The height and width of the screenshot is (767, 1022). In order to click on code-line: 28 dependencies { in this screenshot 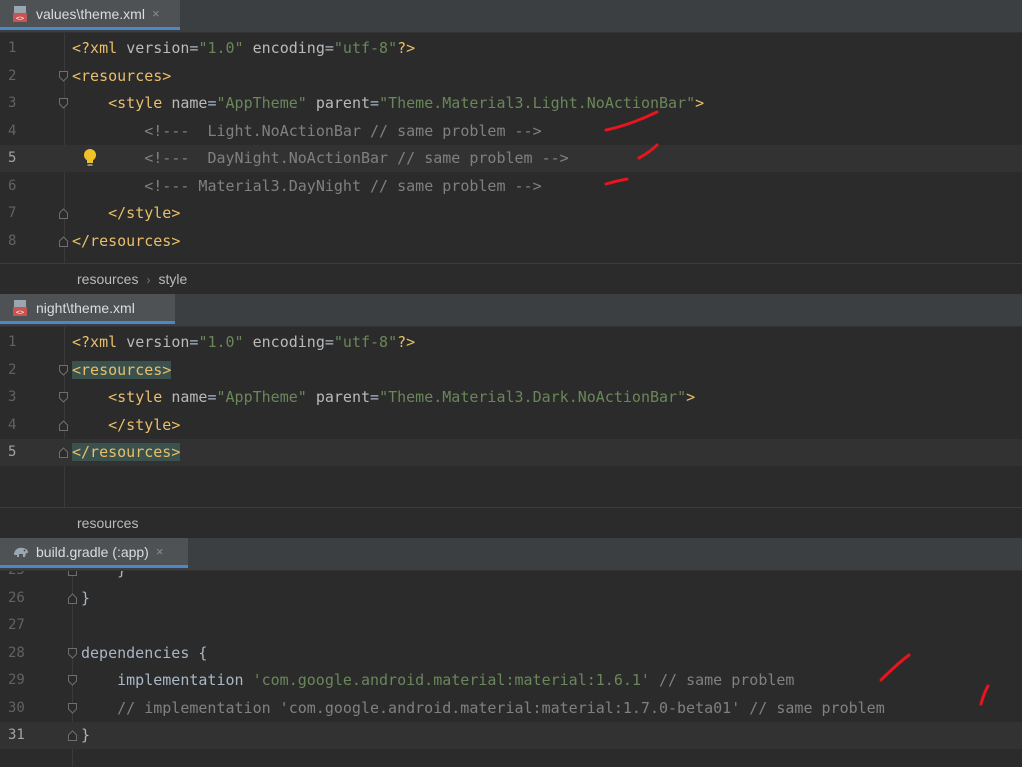, I will do `click(511, 653)`.